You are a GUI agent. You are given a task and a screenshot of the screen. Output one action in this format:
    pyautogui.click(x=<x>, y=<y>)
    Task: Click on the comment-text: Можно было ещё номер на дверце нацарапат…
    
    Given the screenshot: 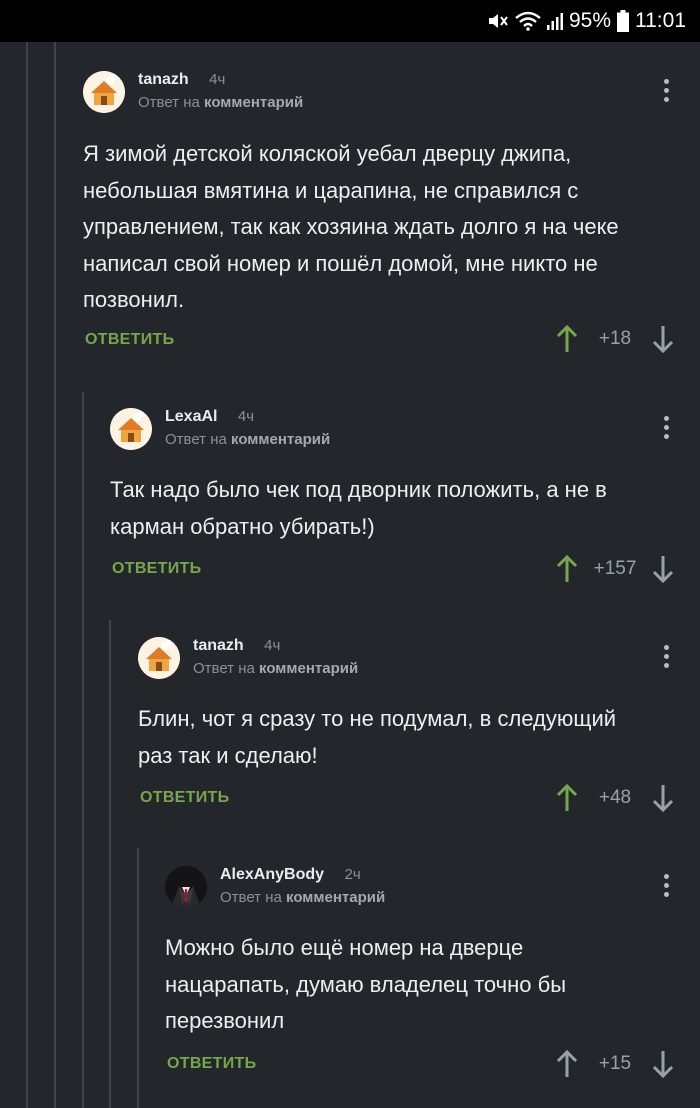 What is the action you would take?
    pyautogui.click(x=420, y=985)
    